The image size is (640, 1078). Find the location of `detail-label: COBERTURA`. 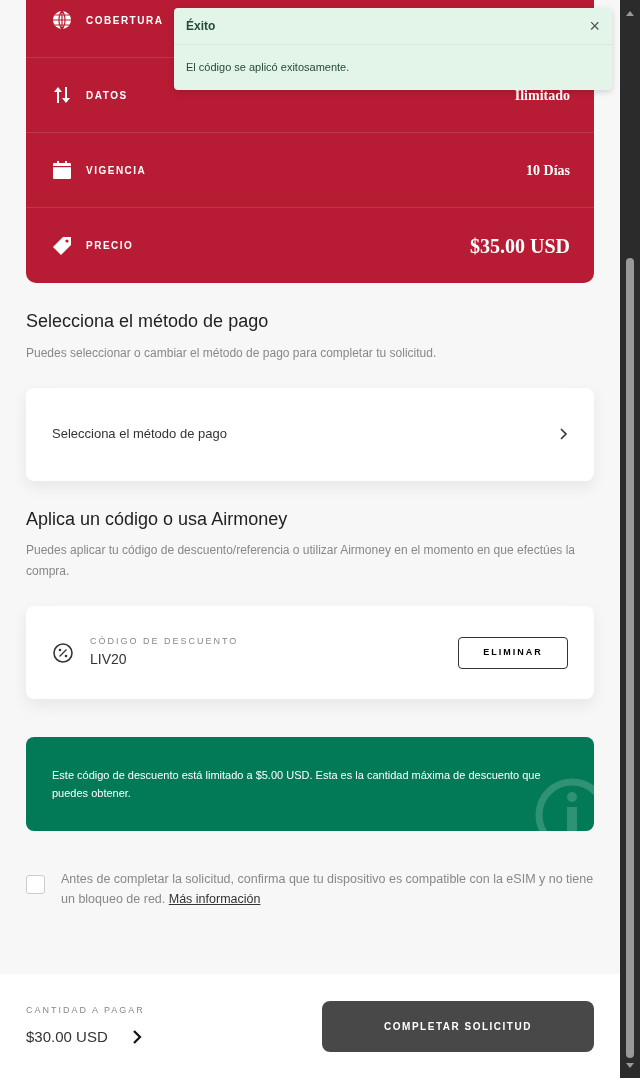

detail-label: COBERTURA is located at coordinates (125, 20).